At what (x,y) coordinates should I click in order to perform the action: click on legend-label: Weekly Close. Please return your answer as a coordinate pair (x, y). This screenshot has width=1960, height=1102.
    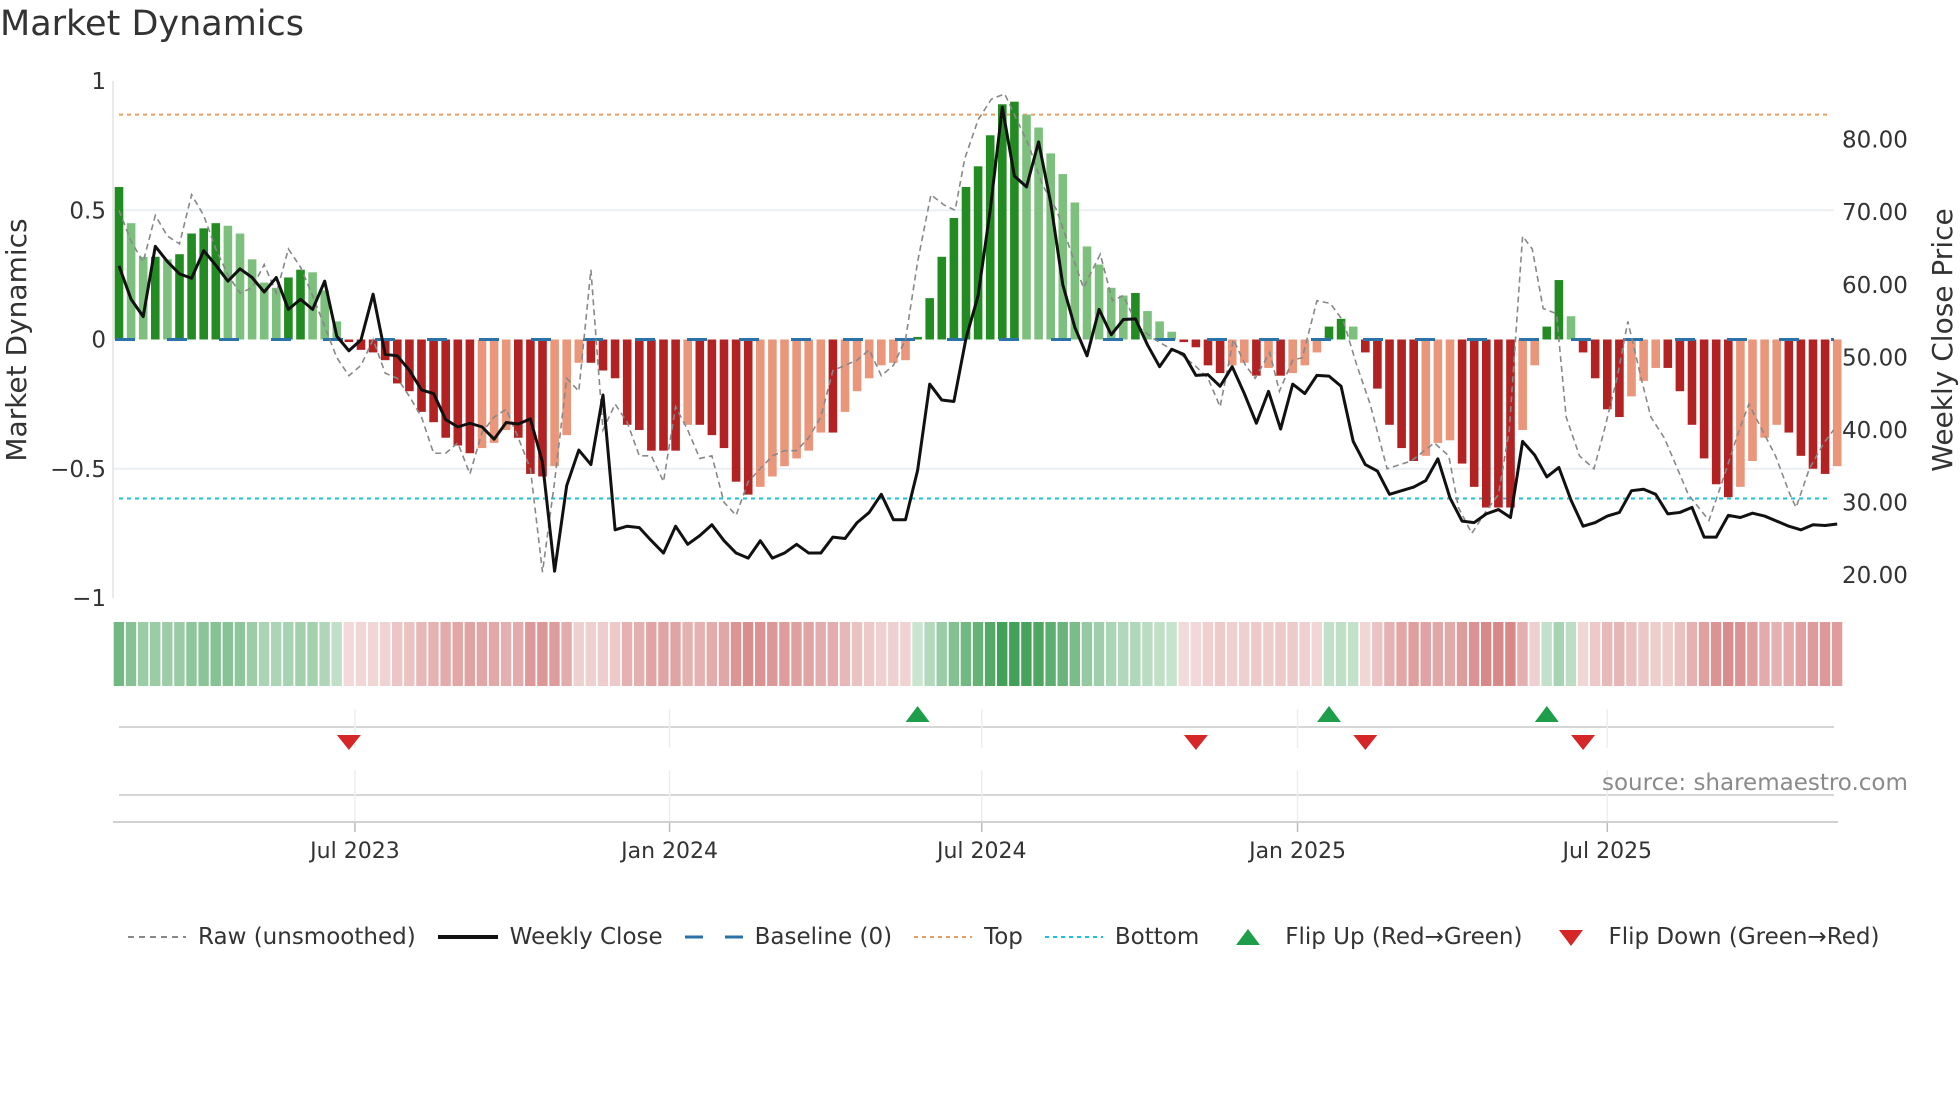
    Looking at the image, I should click on (586, 937).